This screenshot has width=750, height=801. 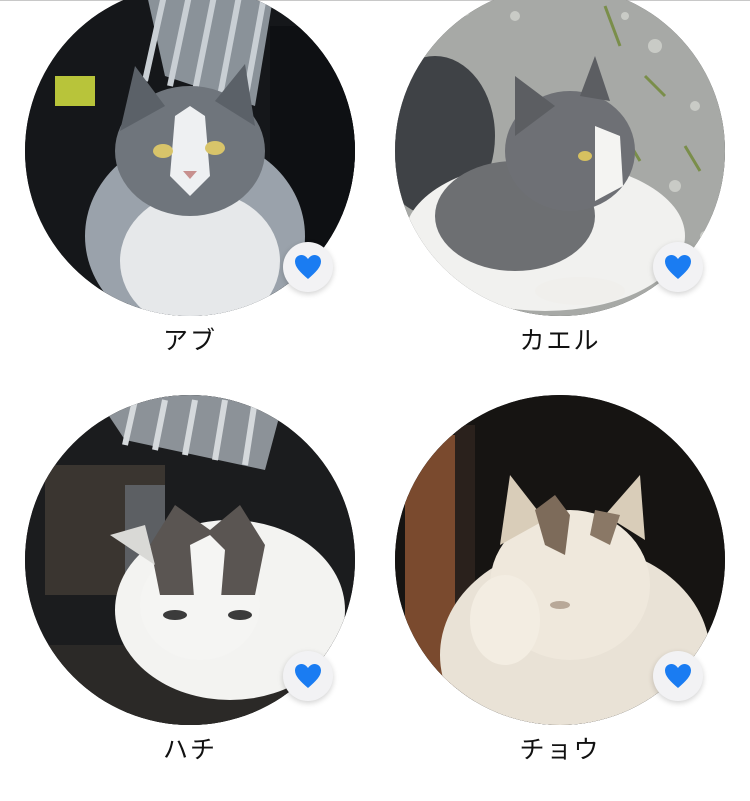 I want to click on cat-name: チョウ, so click(x=560, y=749).